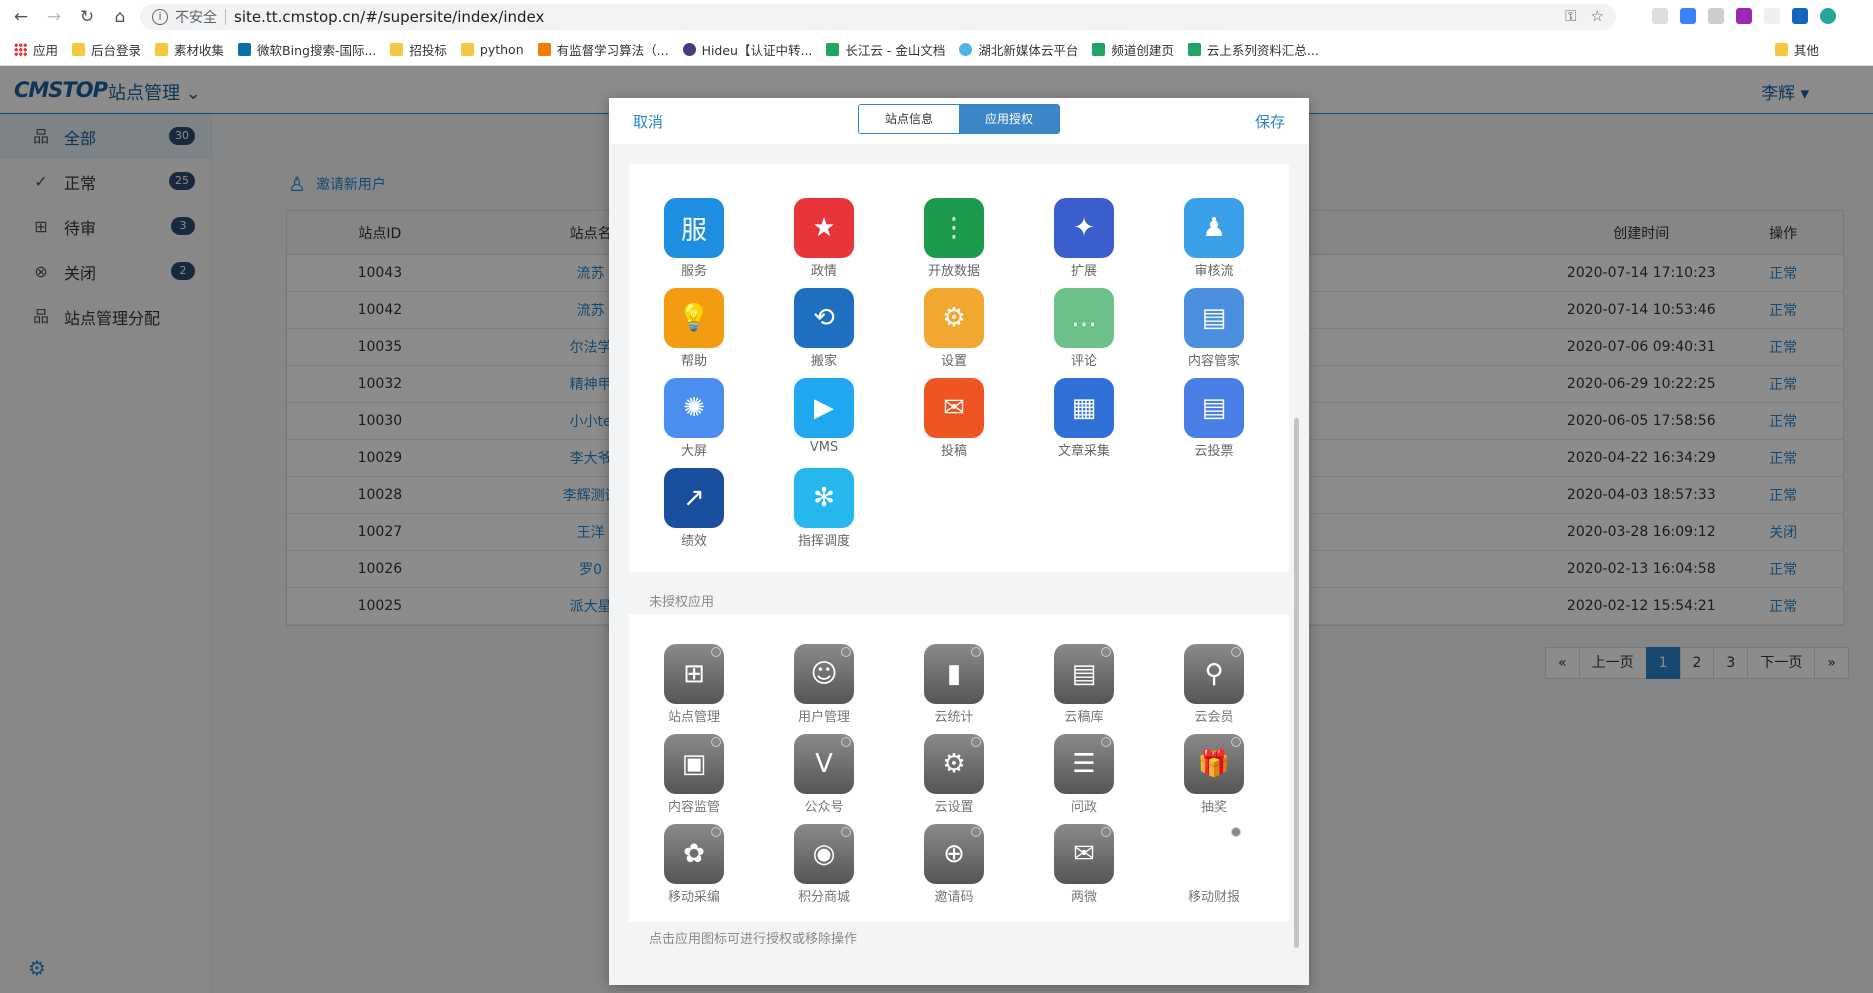 The height and width of the screenshot is (993, 1873). I want to click on app-tile: ▦ 文章采集, so click(1084, 423).